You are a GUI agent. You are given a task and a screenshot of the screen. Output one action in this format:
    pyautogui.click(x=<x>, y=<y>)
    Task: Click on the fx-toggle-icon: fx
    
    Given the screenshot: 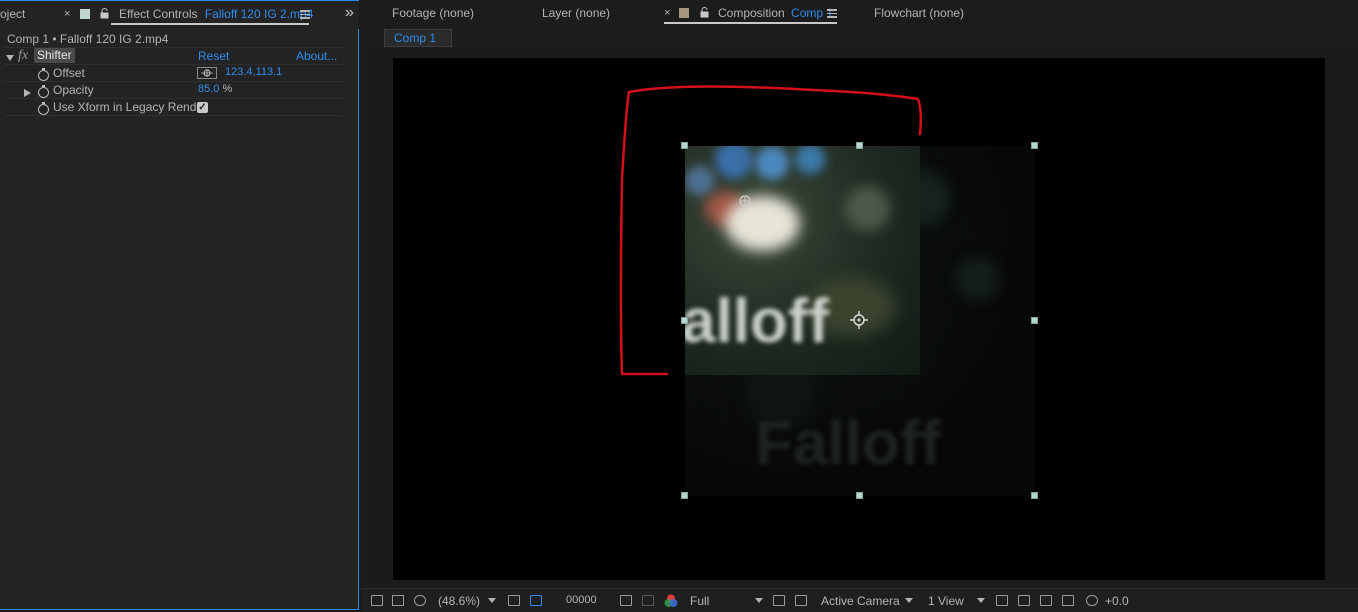 What is the action you would take?
    pyautogui.click(x=23, y=56)
    